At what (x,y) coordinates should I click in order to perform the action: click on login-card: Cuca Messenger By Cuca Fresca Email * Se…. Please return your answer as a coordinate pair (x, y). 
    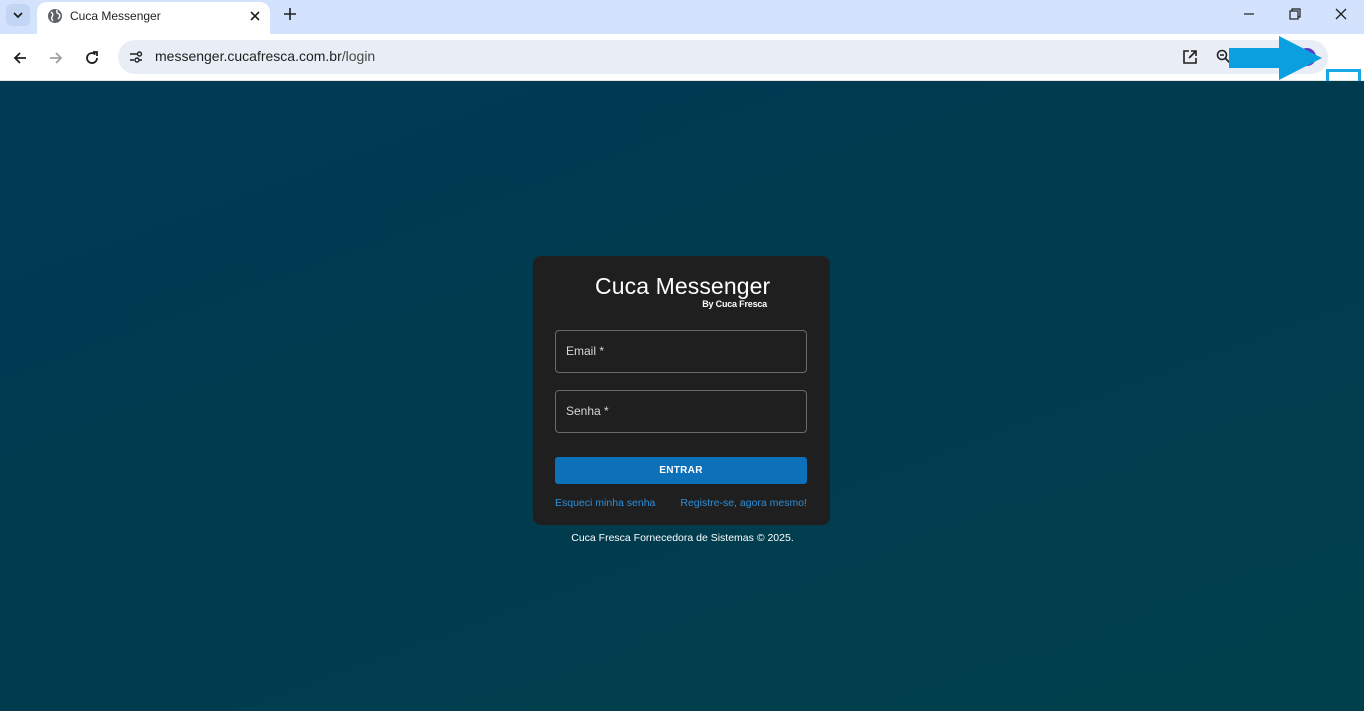
    Looking at the image, I should click on (681, 390).